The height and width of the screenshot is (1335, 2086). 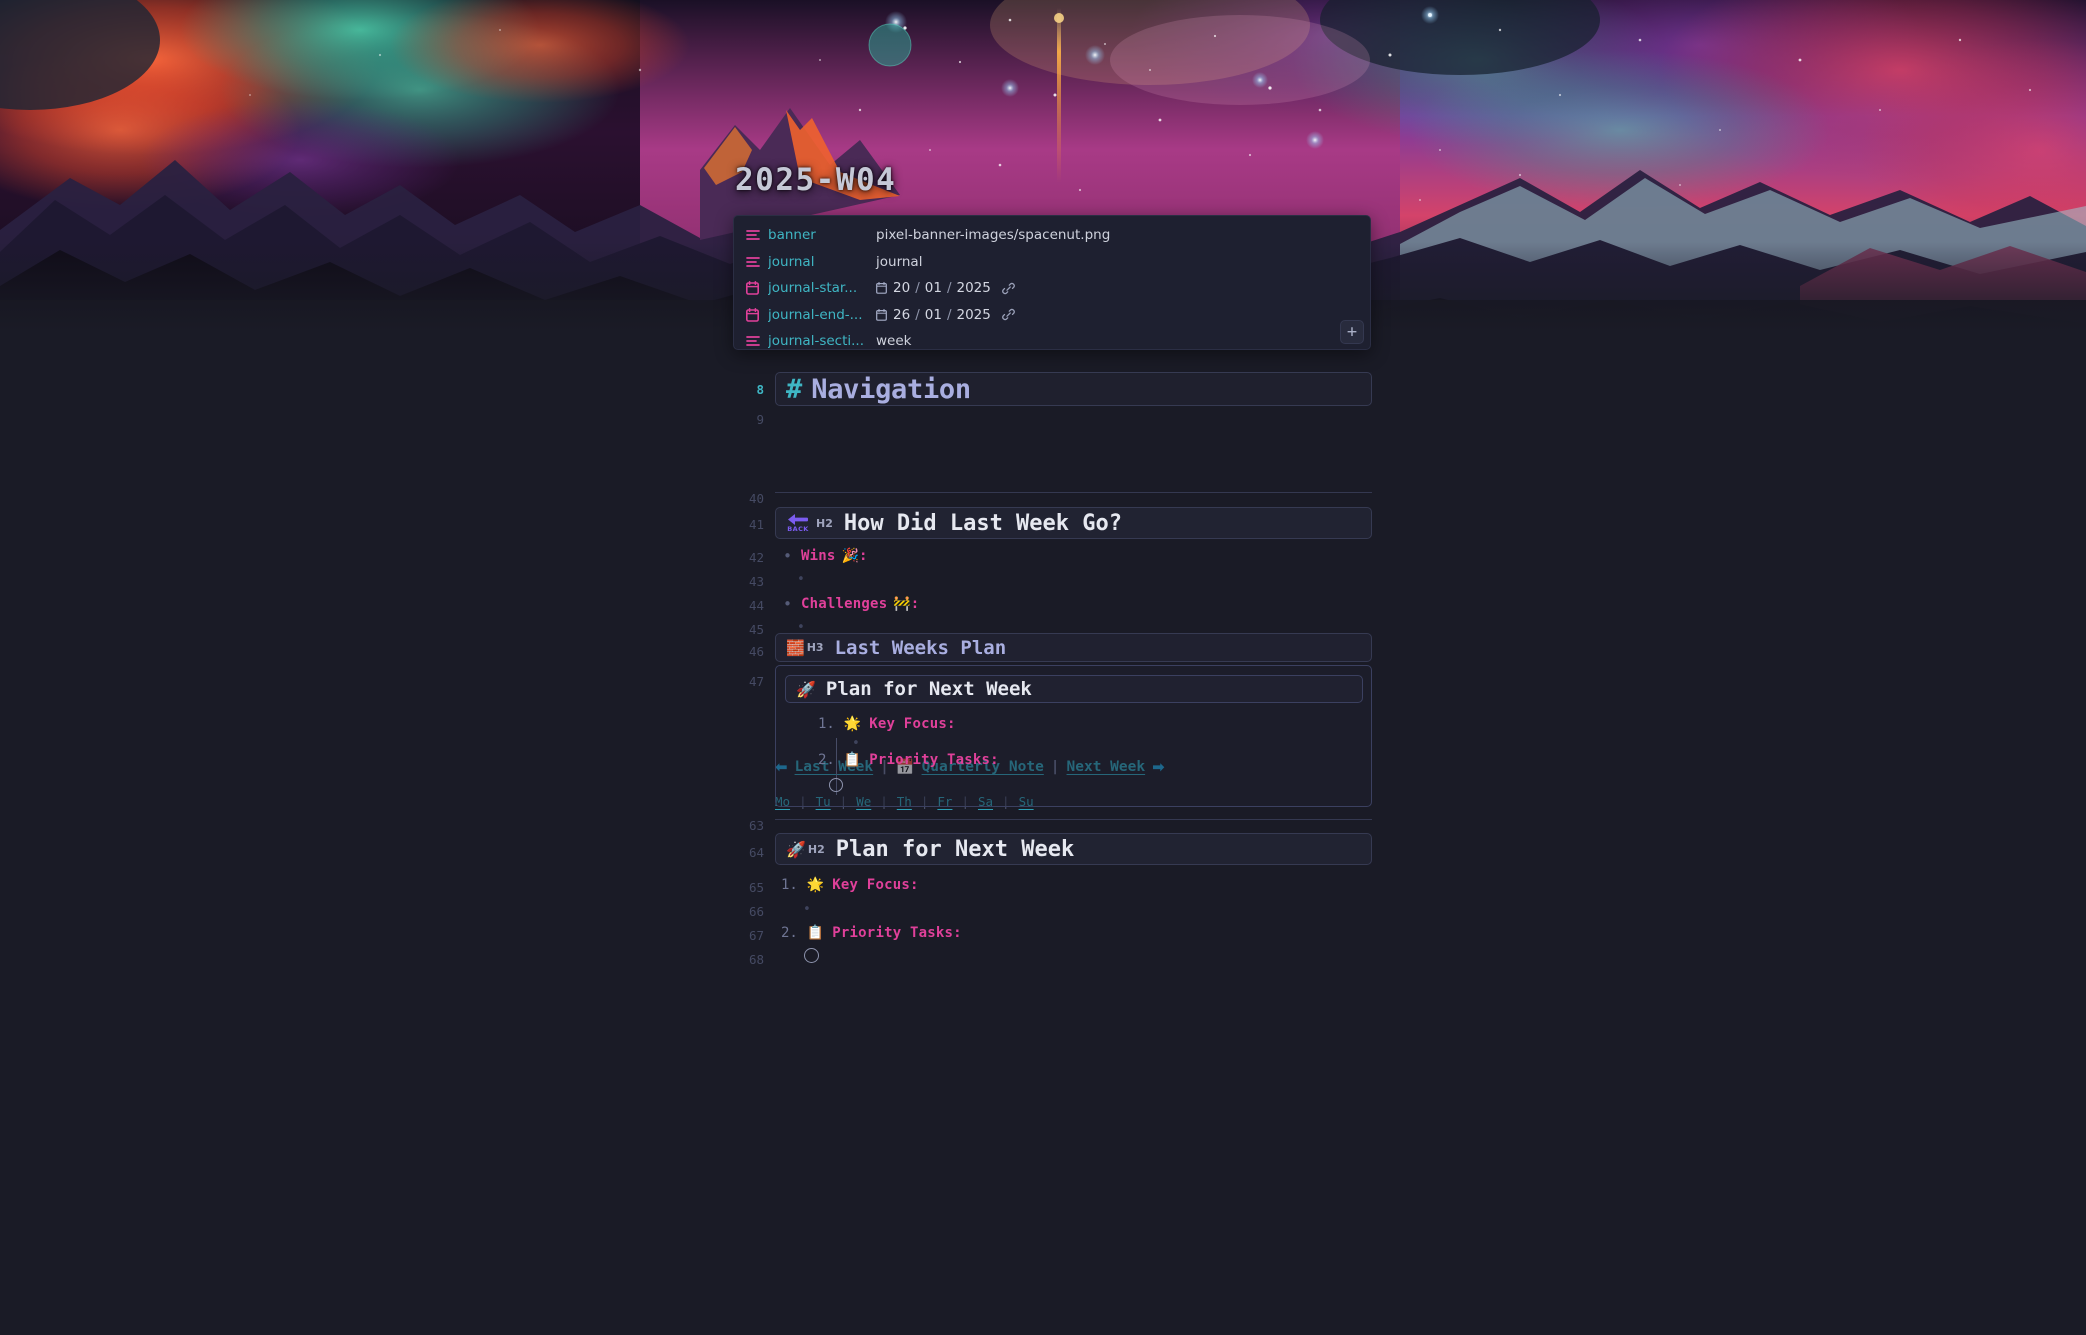 I want to click on heading-navigation: # Navigation, so click(x=1073, y=389).